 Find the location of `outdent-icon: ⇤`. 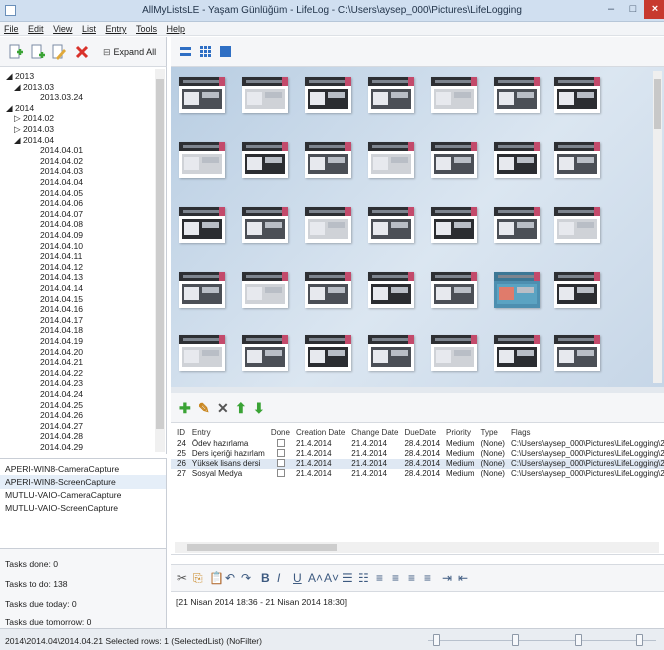

outdent-icon: ⇤ is located at coordinates (463, 578).